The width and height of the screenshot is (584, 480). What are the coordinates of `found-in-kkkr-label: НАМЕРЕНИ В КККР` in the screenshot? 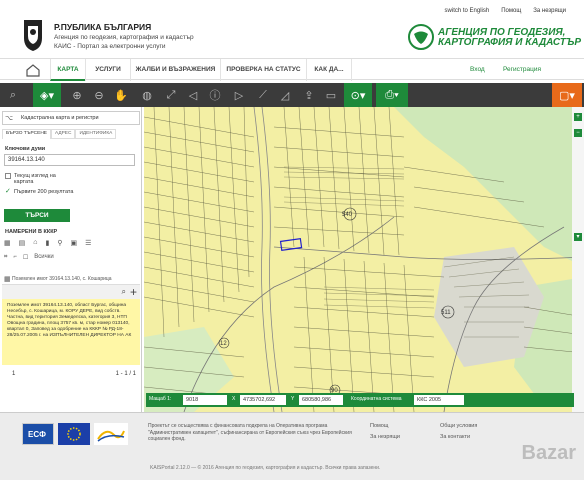 It's located at (31, 232).